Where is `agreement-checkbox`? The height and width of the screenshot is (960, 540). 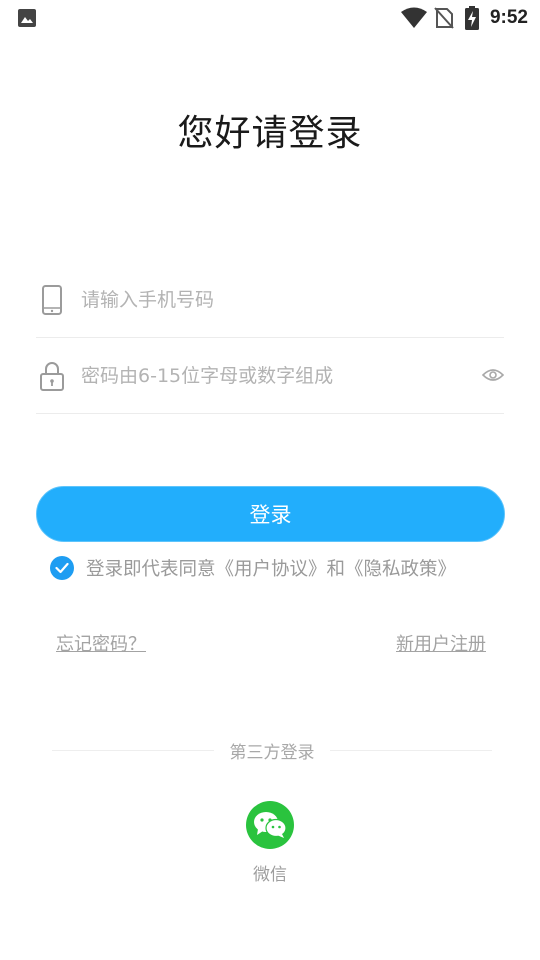
agreement-checkbox is located at coordinates (62, 568).